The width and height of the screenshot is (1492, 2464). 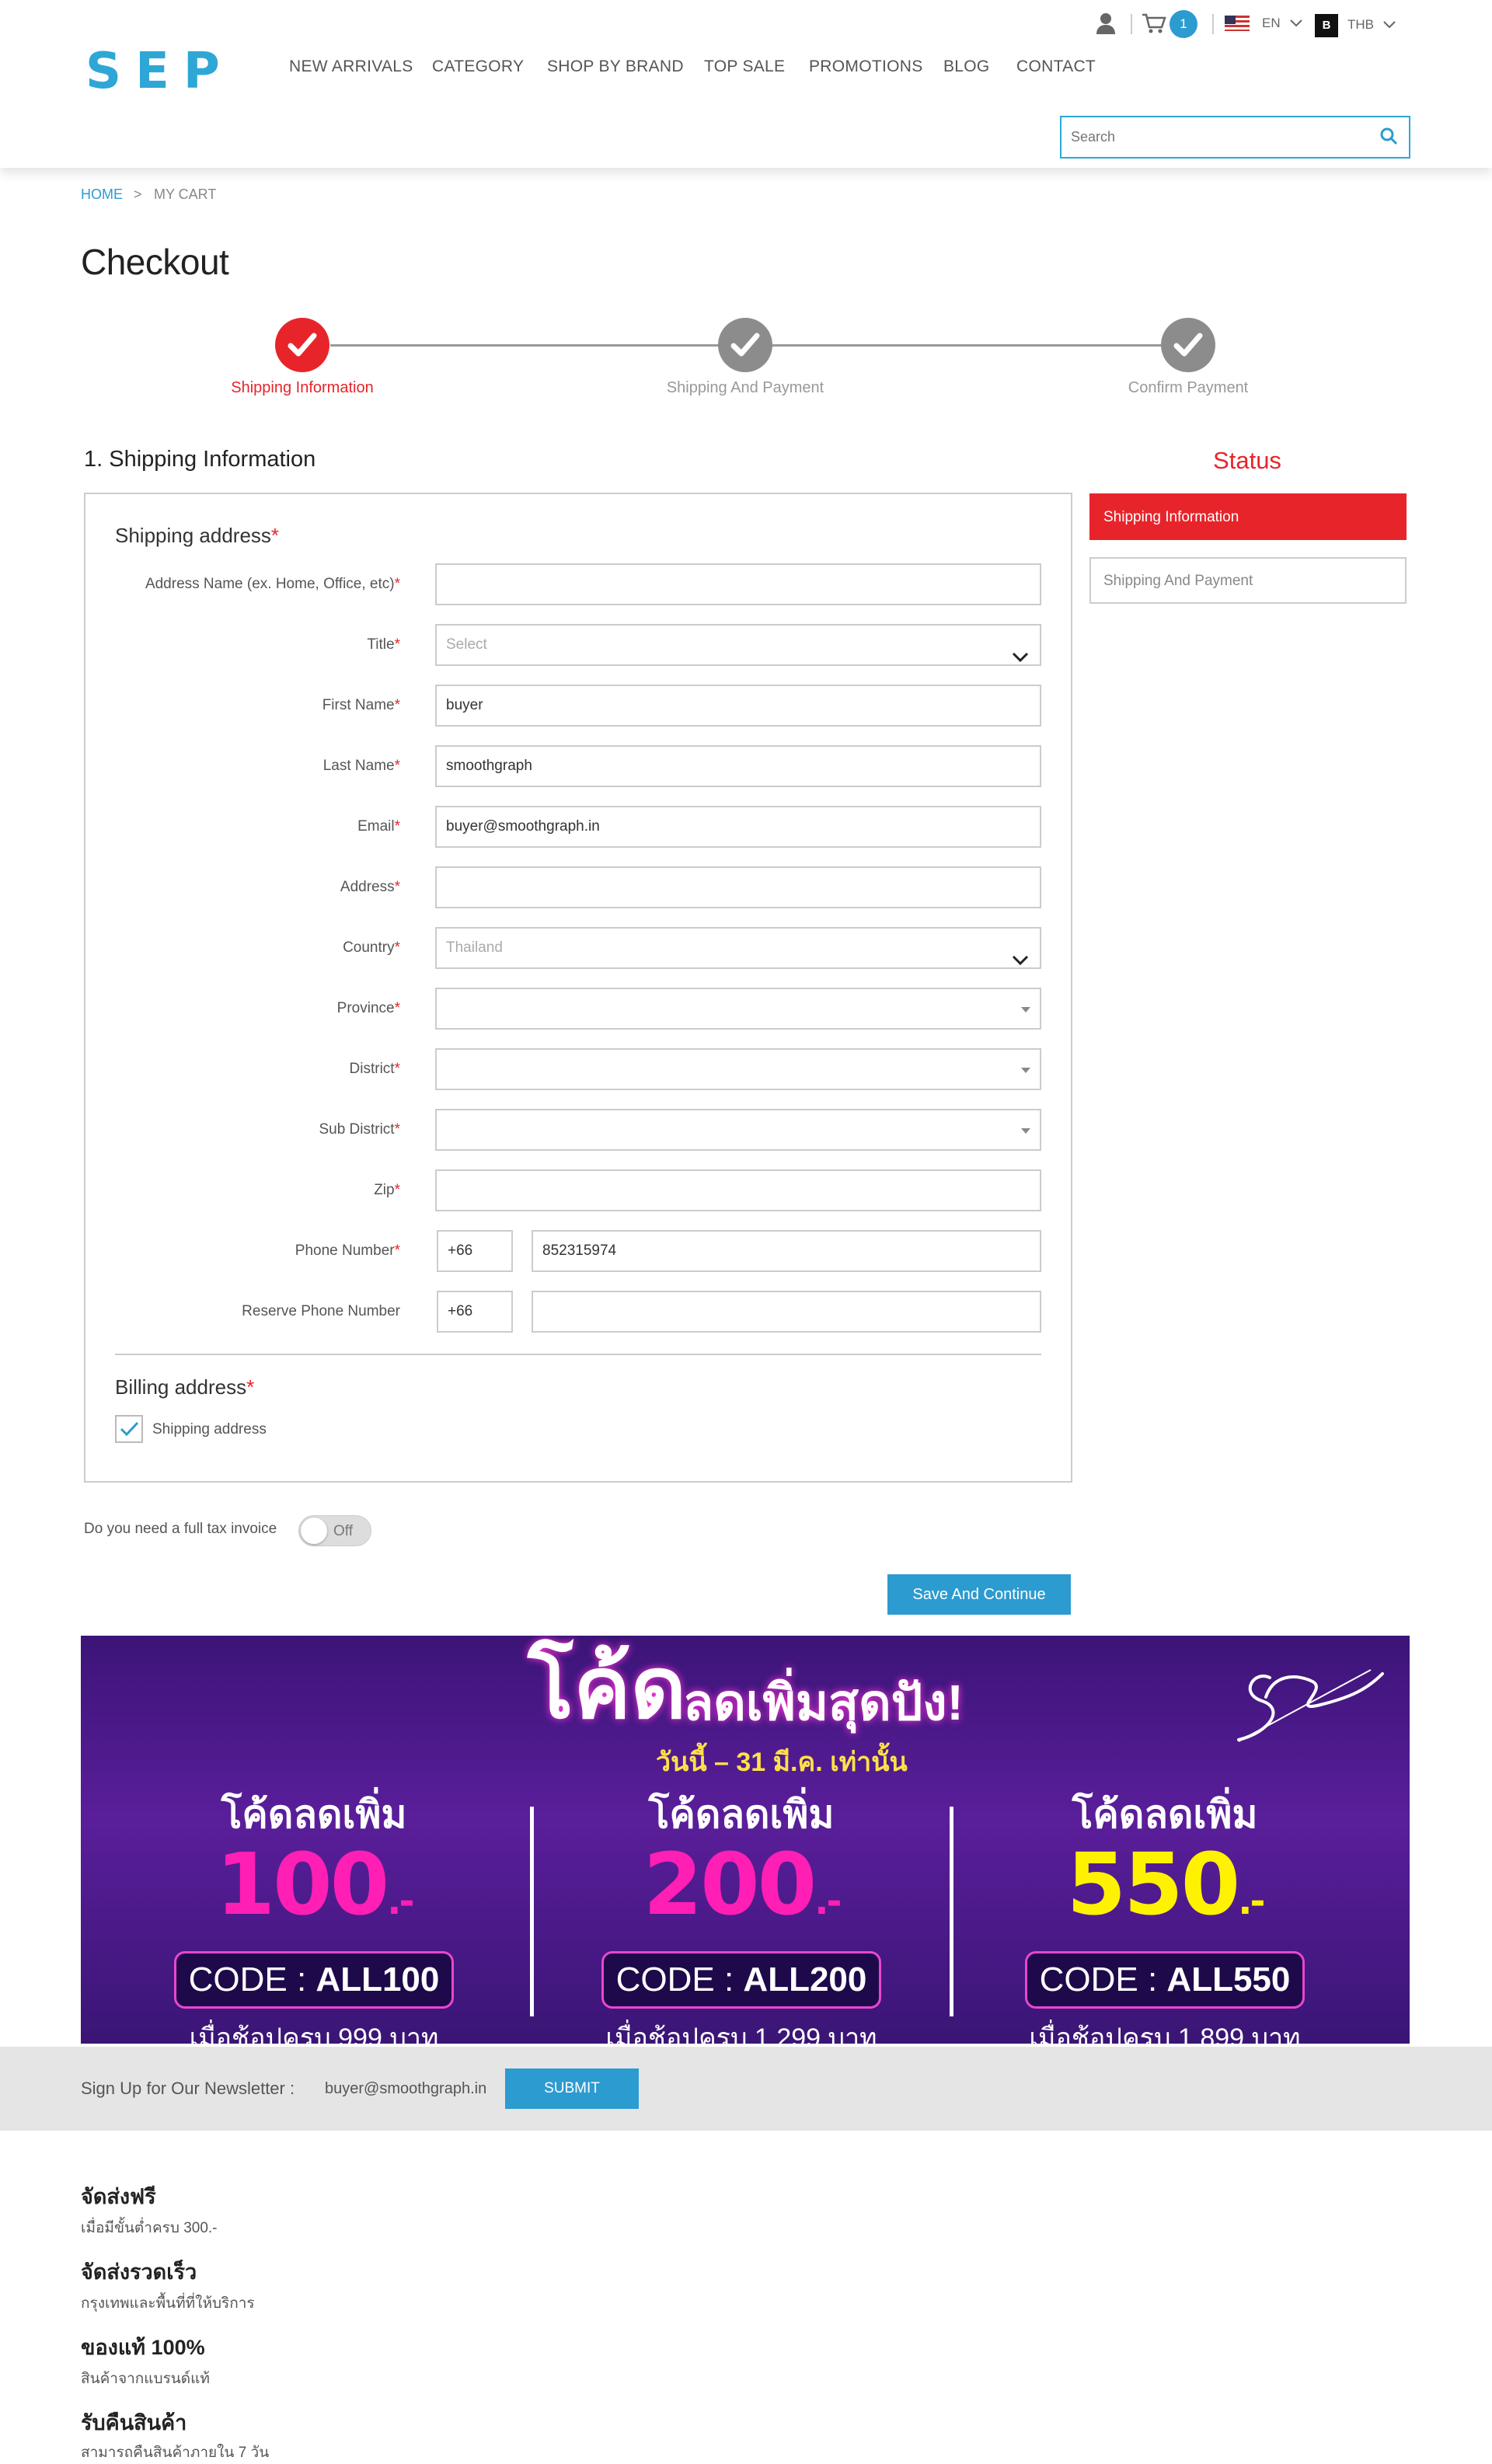 I want to click on currency-badge: B, so click(x=1326, y=25).